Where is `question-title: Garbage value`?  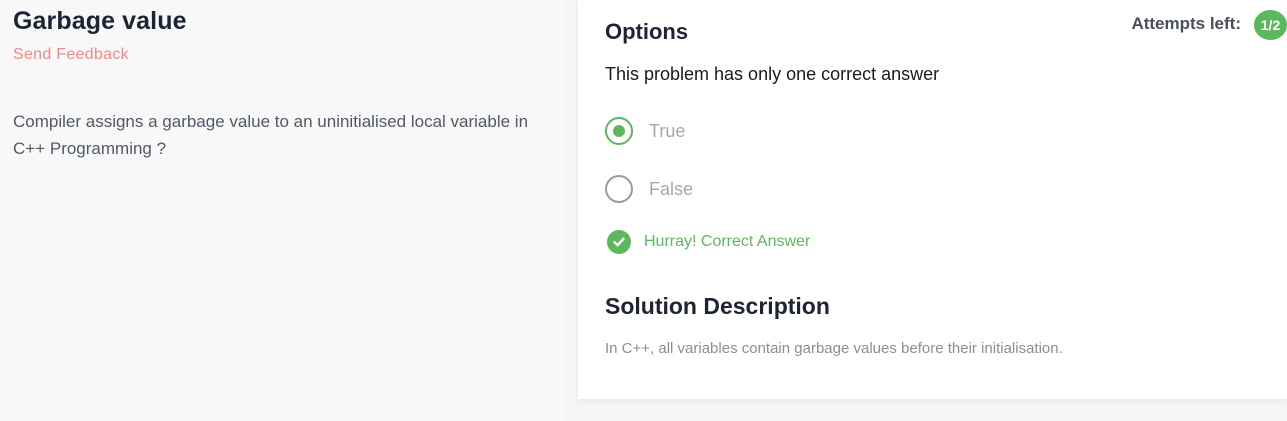 question-title: Garbage value is located at coordinates (100, 21).